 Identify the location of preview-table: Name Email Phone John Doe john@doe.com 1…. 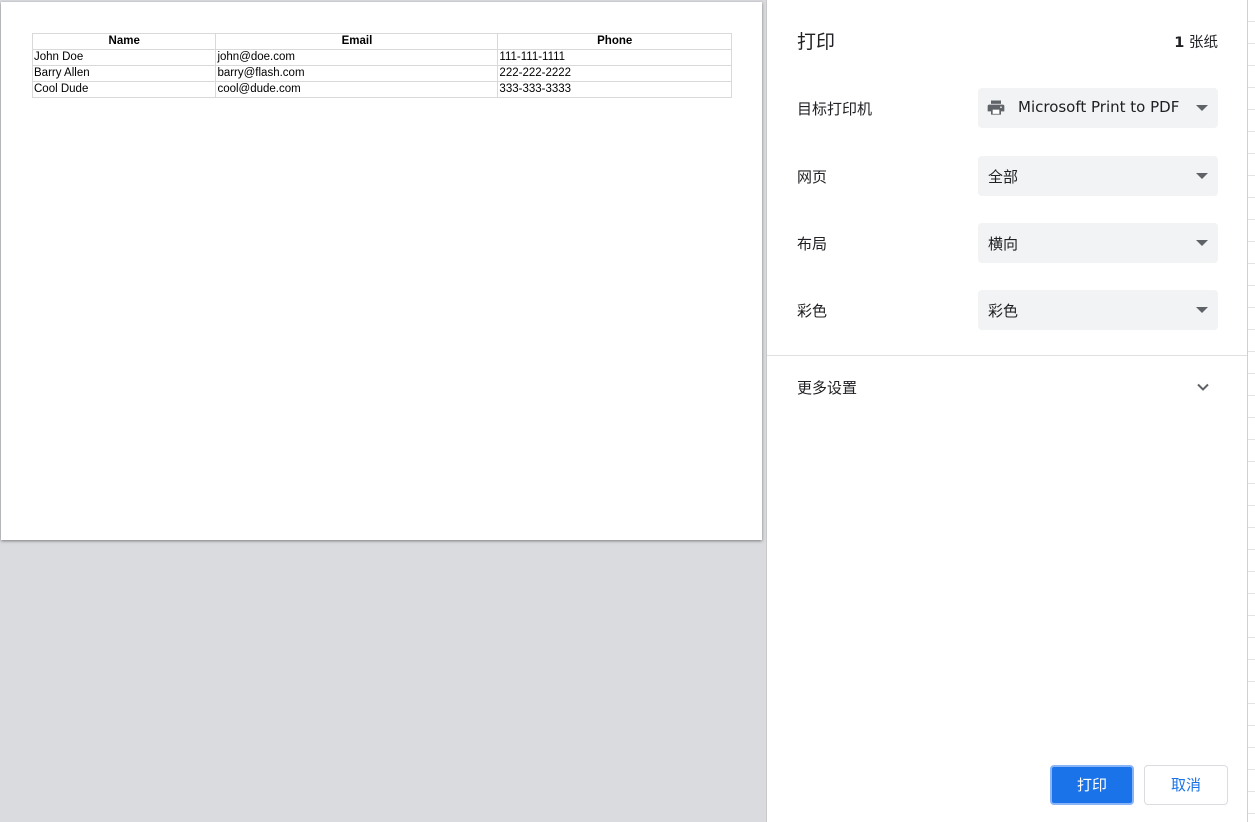
(381, 65).